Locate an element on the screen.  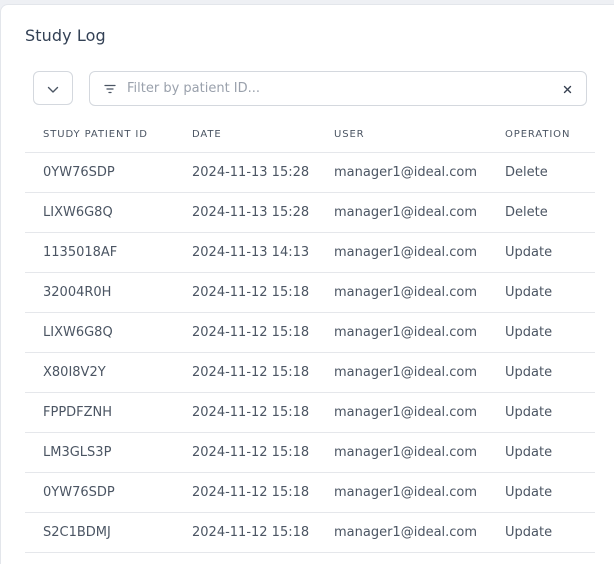
patient-id-filter is located at coordinates (338, 88).